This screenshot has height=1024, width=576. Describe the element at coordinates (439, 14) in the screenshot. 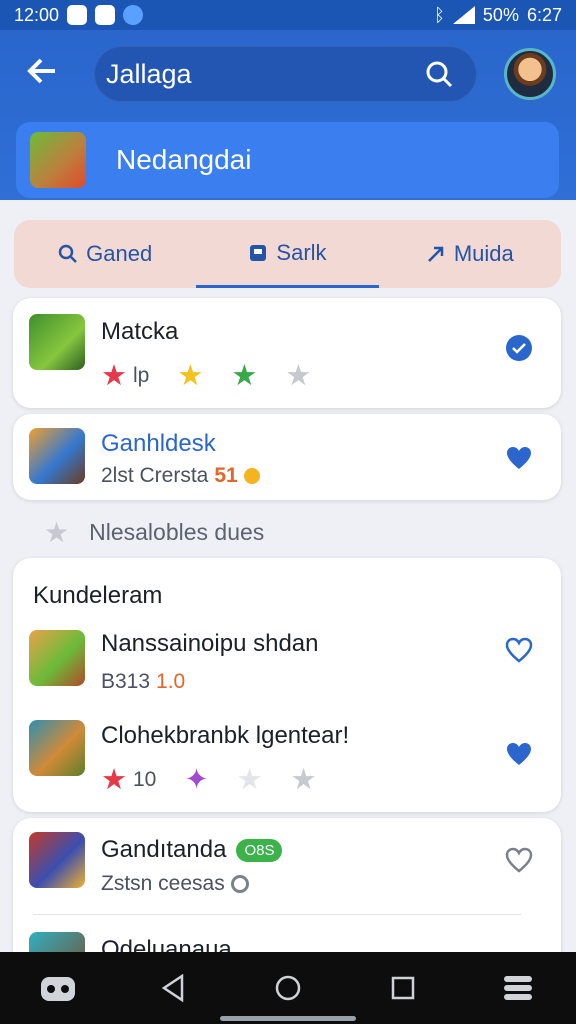

I see `bluetooth-icon: ᛒ` at that location.